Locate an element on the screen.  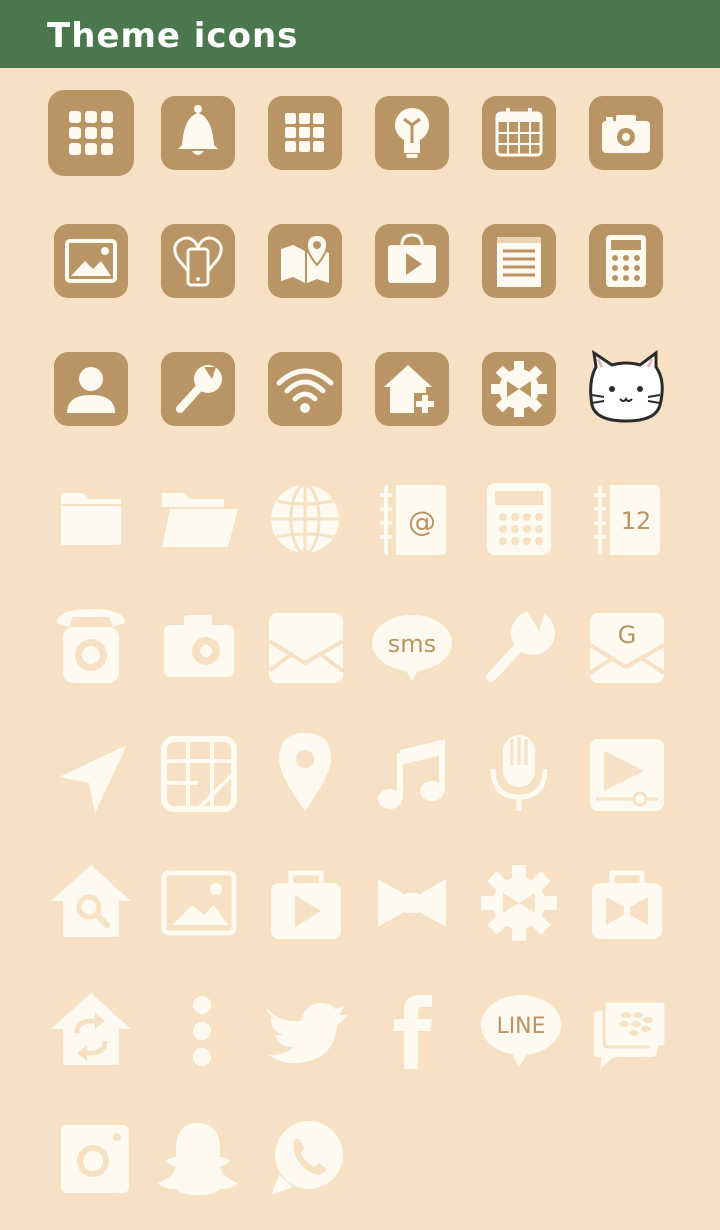
snapchat-icon is located at coordinates (198, 1157).